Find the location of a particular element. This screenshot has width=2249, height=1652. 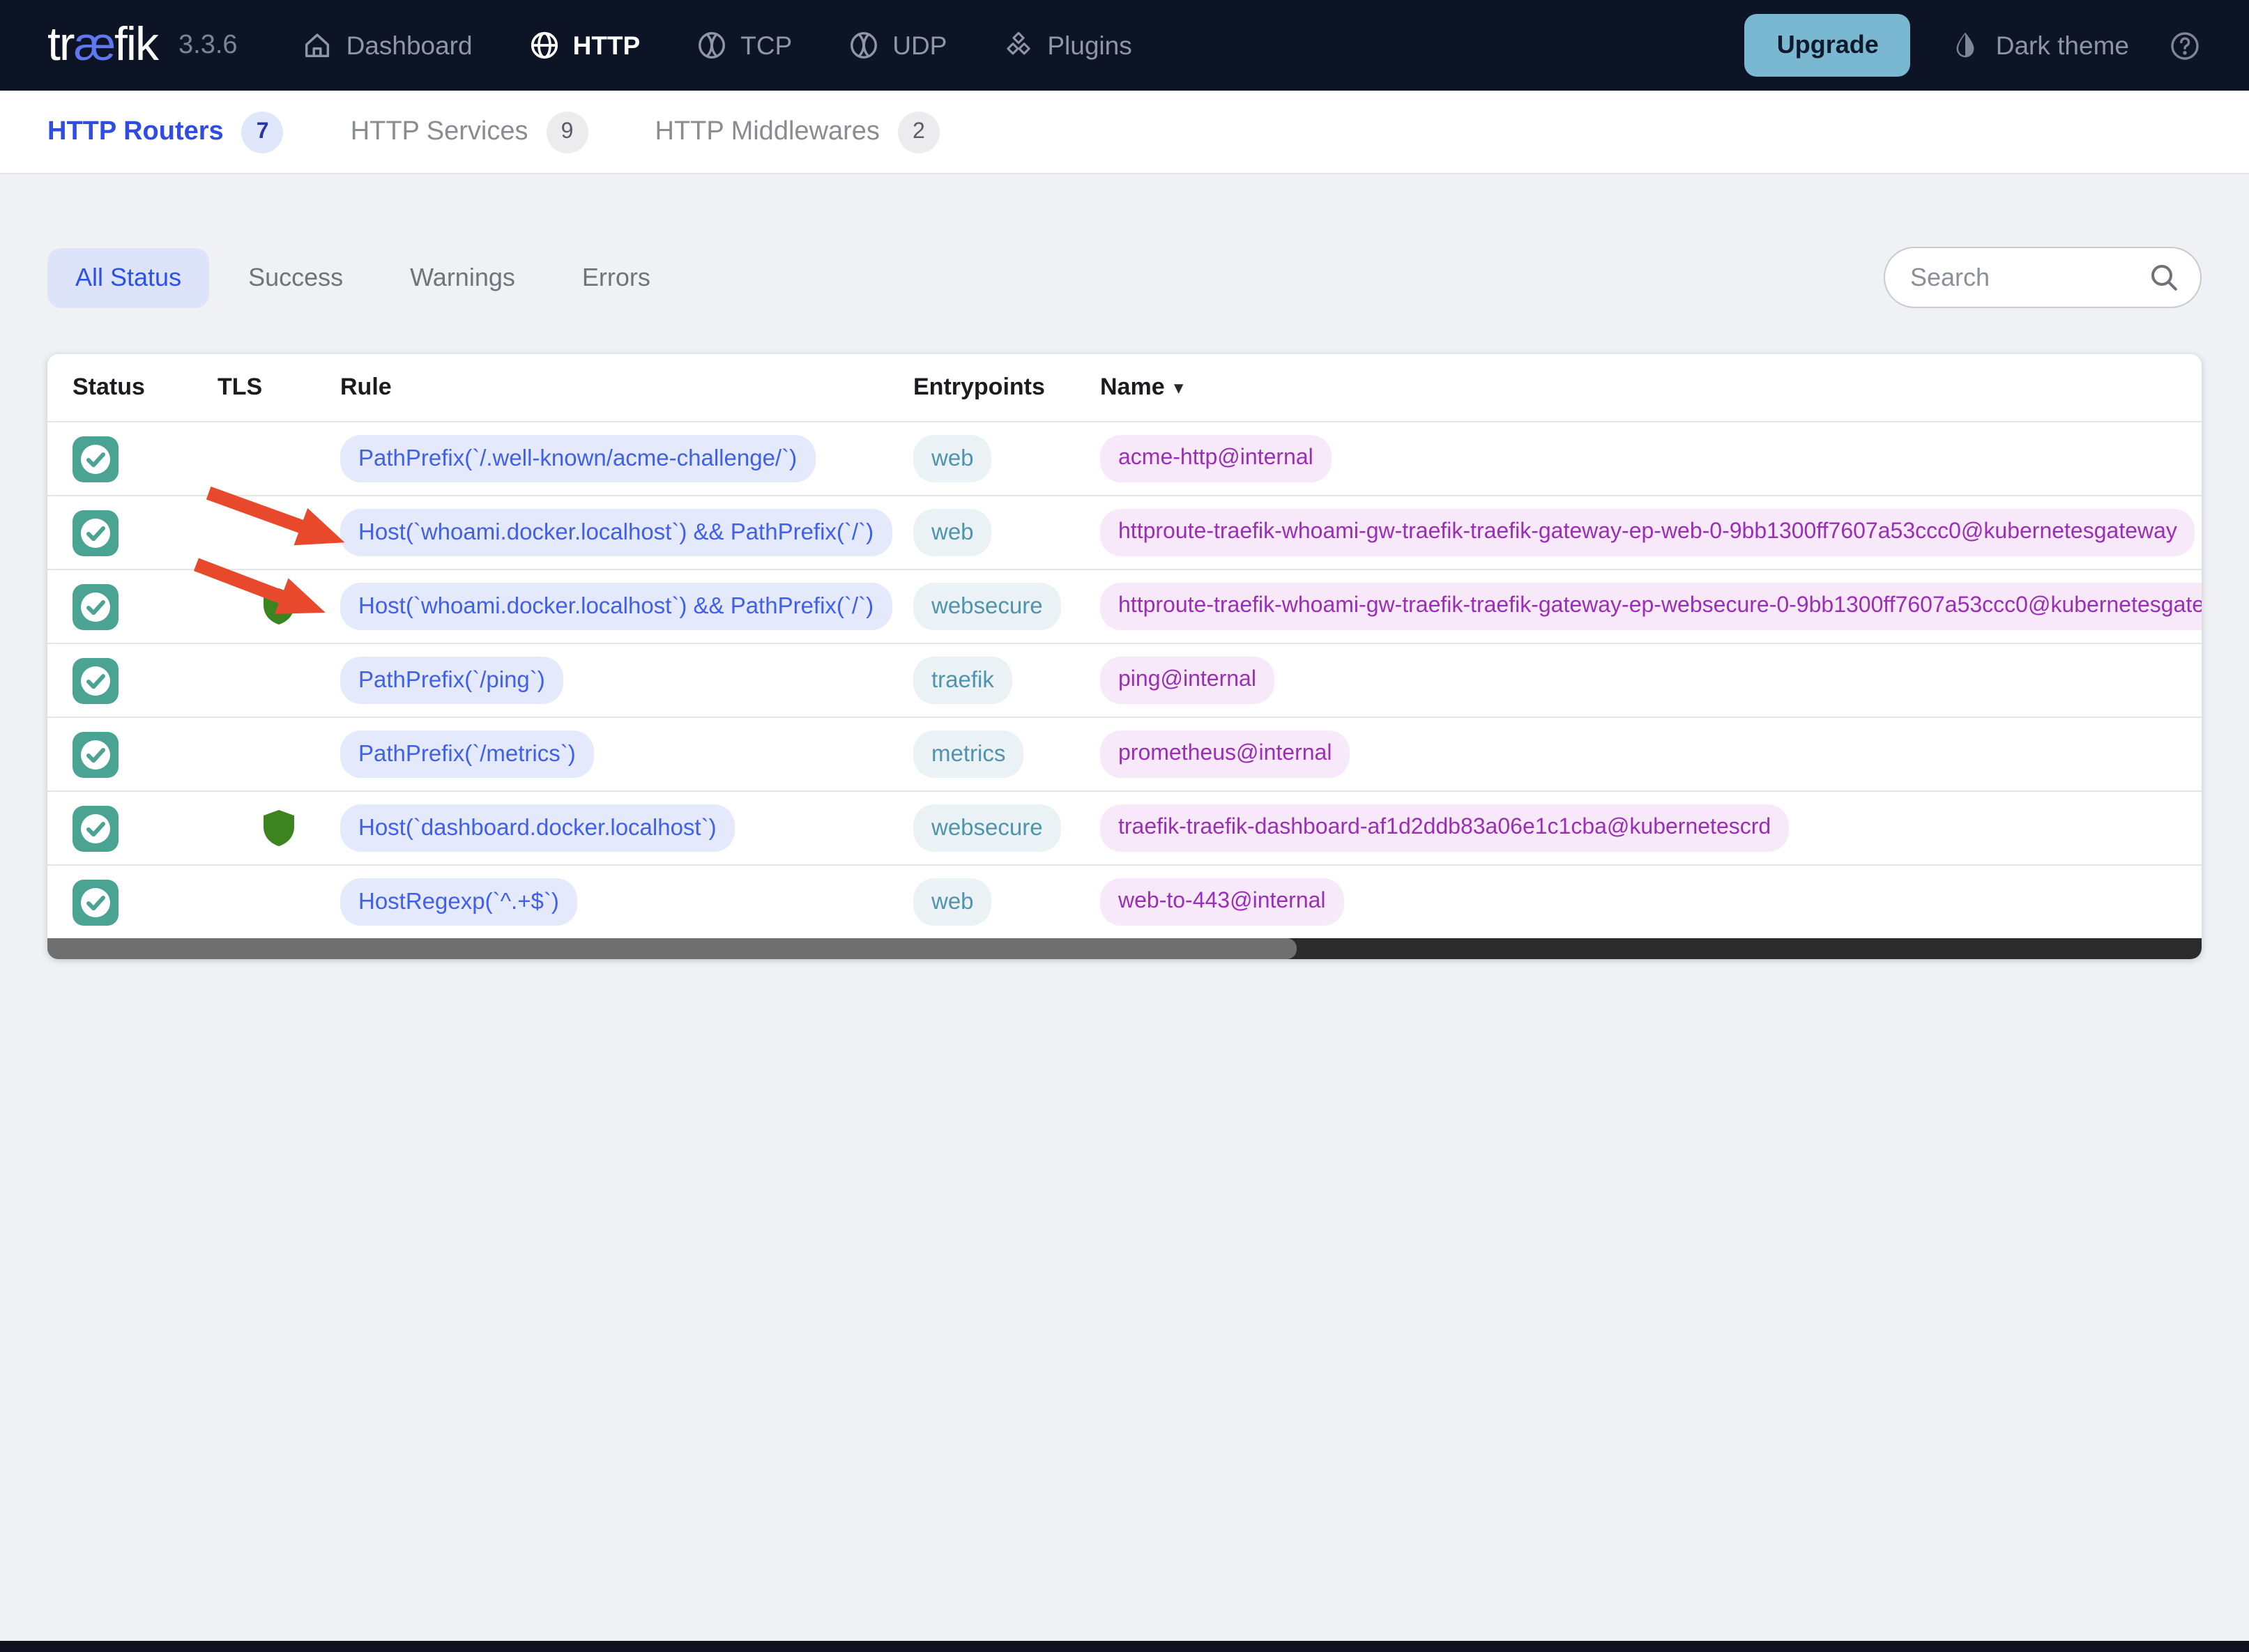

header-actions: Upgrade Dark theme is located at coordinates (1973, 46).